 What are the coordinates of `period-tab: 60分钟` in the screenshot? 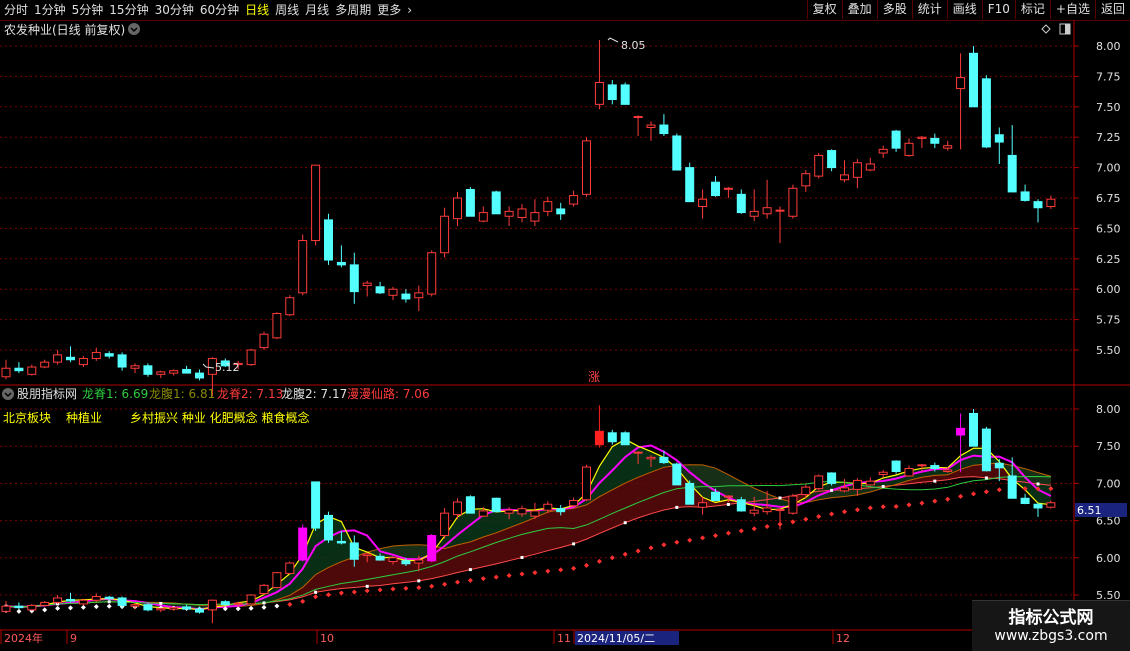 It's located at (222, 10).